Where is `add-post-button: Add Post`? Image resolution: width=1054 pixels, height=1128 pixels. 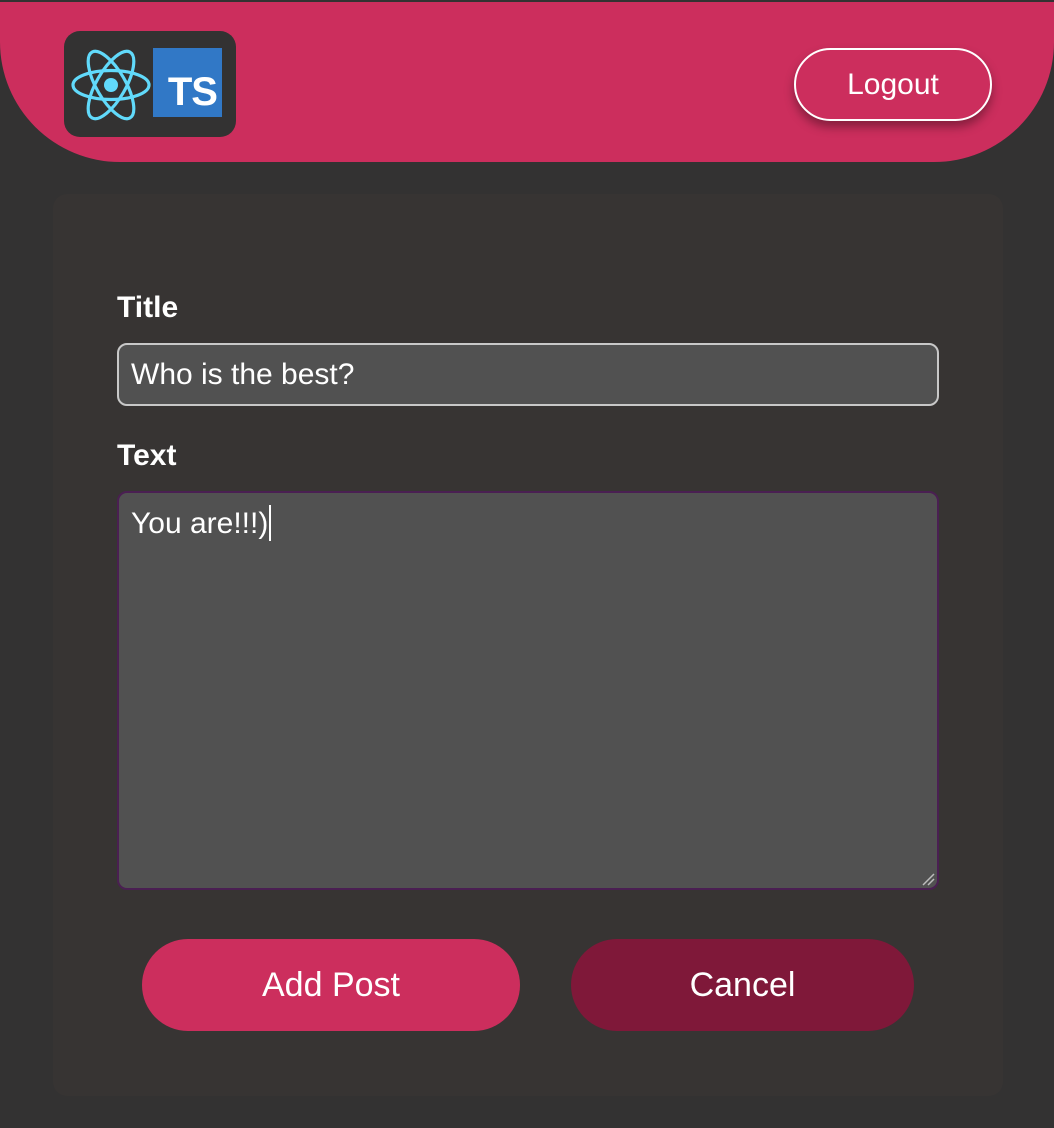
add-post-button: Add Post is located at coordinates (331, 985).